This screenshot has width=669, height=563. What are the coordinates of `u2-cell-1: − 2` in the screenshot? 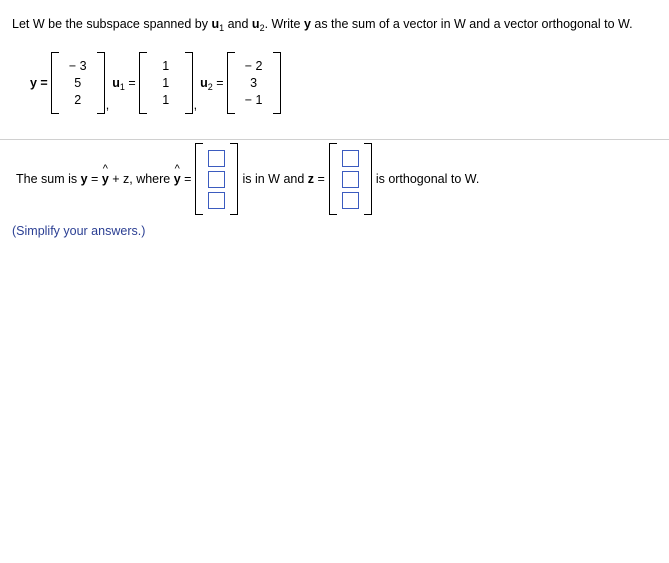 It's located at (253, 65).